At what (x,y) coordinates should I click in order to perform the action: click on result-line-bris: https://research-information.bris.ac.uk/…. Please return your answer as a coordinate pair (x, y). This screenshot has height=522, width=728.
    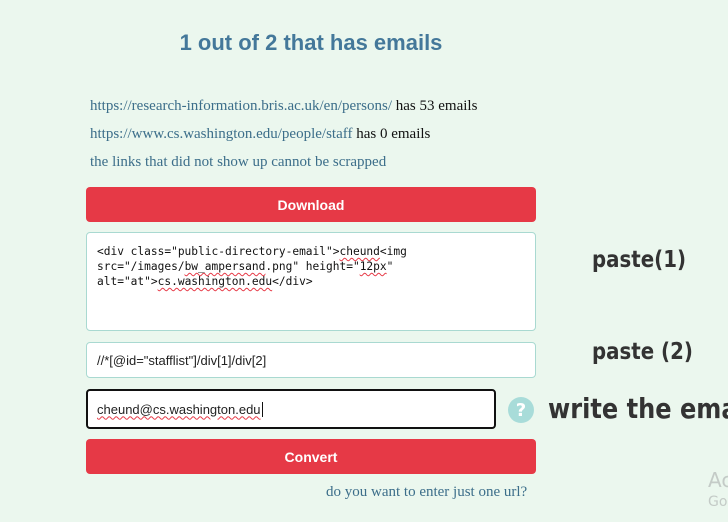
    Looking at the image, I should click on (283, 106).